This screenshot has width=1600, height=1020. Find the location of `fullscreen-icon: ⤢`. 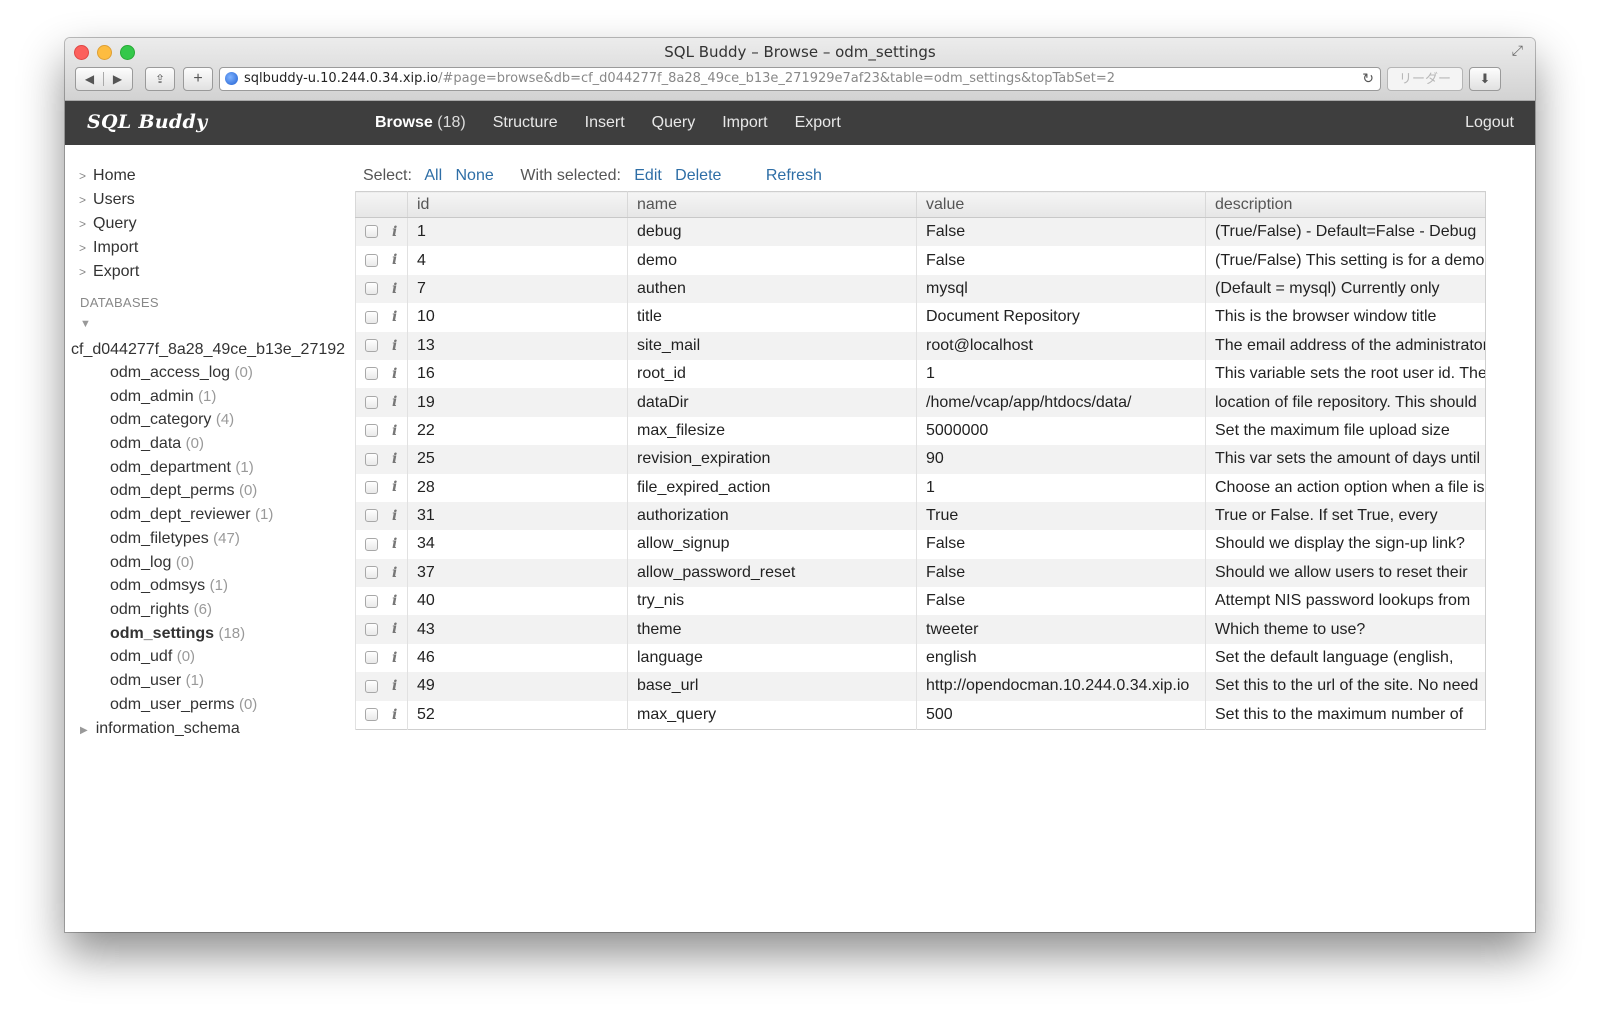

fullscreen-icon: ⤢ is located at coordinates (1517, 50).